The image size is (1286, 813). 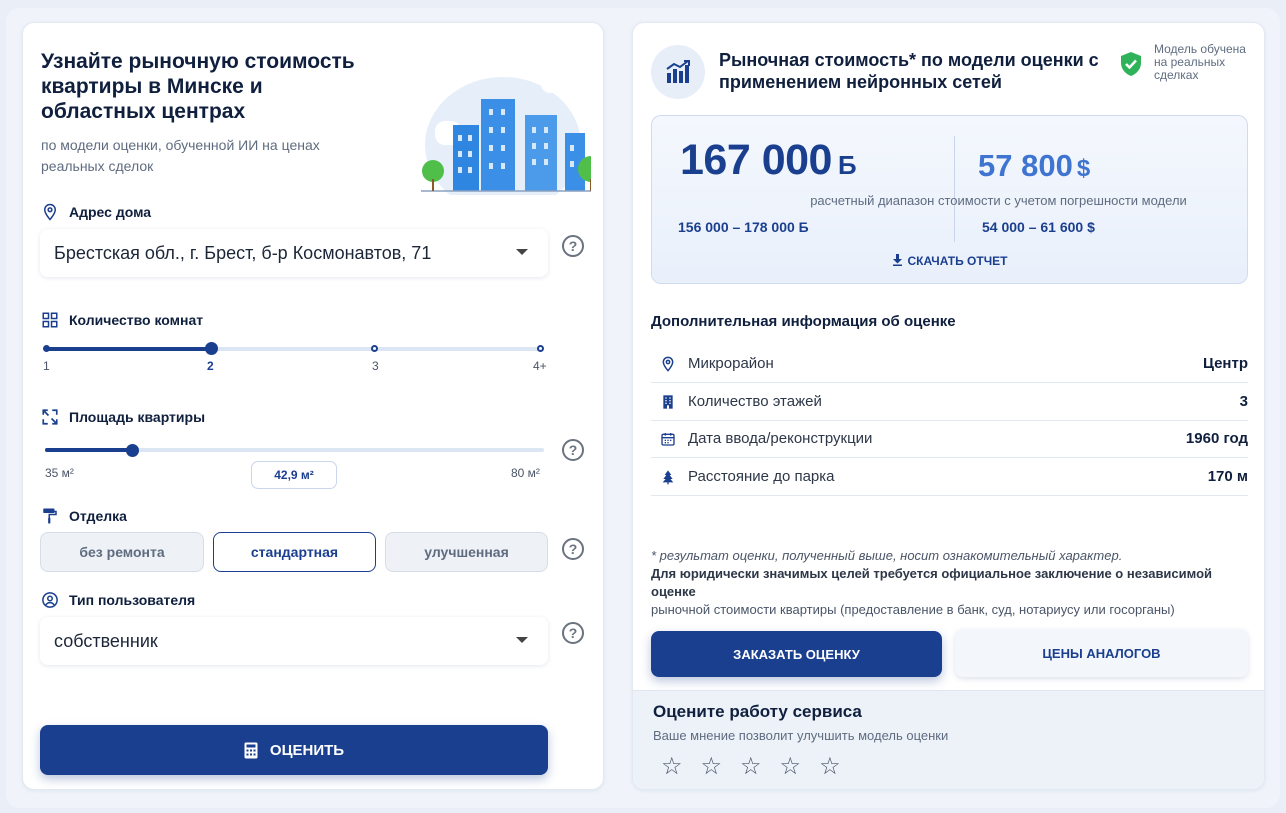 What do you see at coordinates (757, 711) in the screenshot?
I see `rating-title: Оцените работу сервиса` at bounding box center [757, 711].